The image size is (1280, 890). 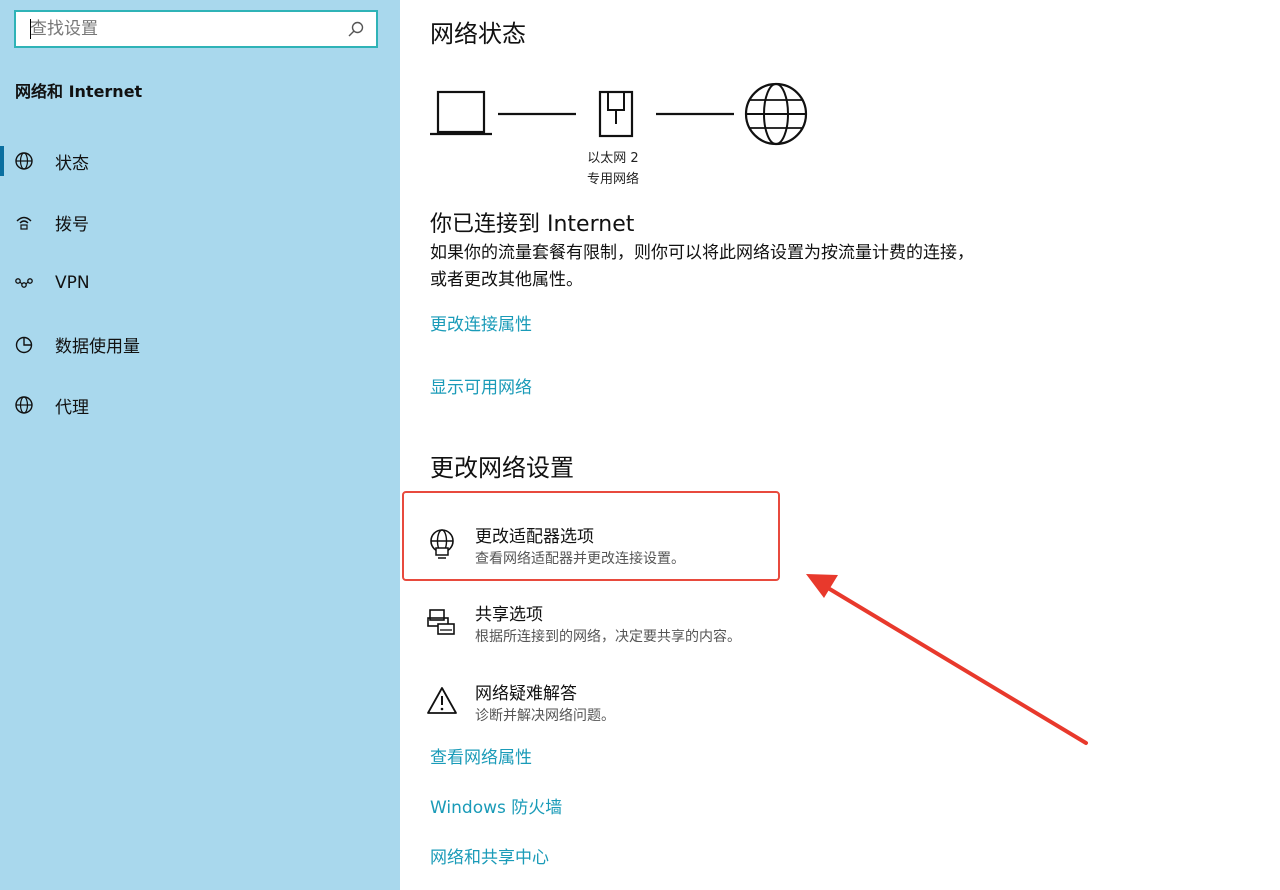 I want to click on section-title: 网络和 Internet, so click(x=79, y=91).